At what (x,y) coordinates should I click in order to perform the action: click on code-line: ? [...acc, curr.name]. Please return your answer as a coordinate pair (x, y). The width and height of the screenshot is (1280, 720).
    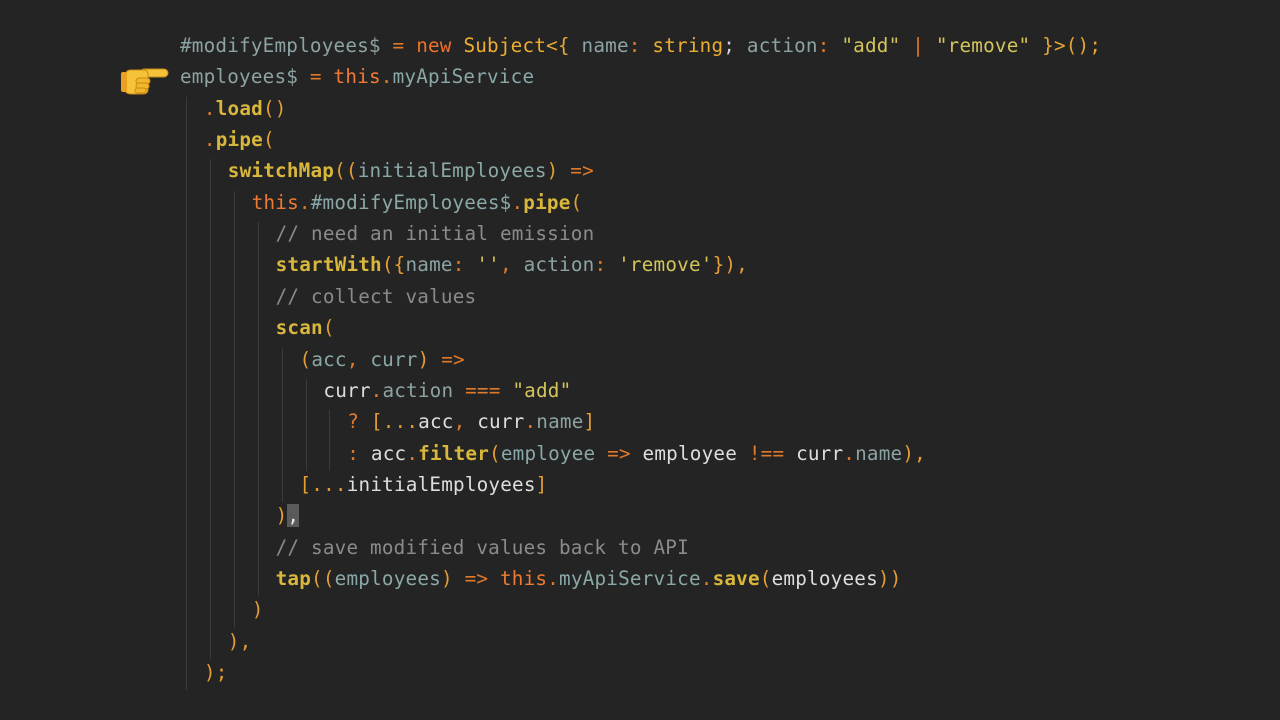
    Looking at the image, I should click on (471, 421).